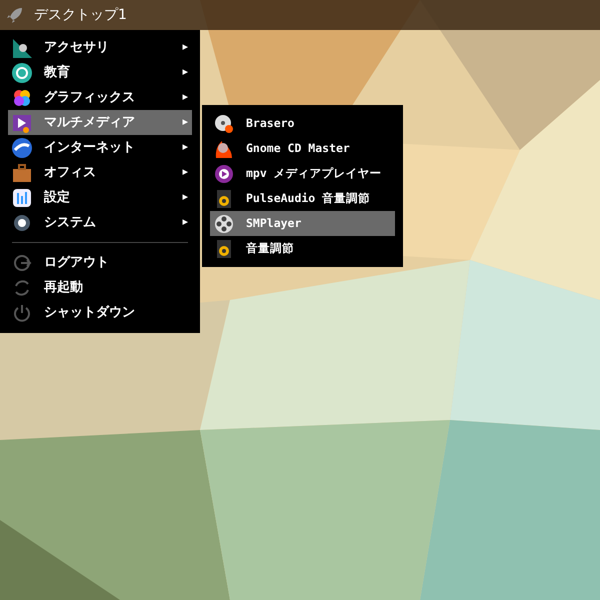 This screenshot has width=600, height=600. What do you see at coordinates (100, 312) in the screenshot?
I see `menu-item: シャットダウン` at bounding box center [100, 312].